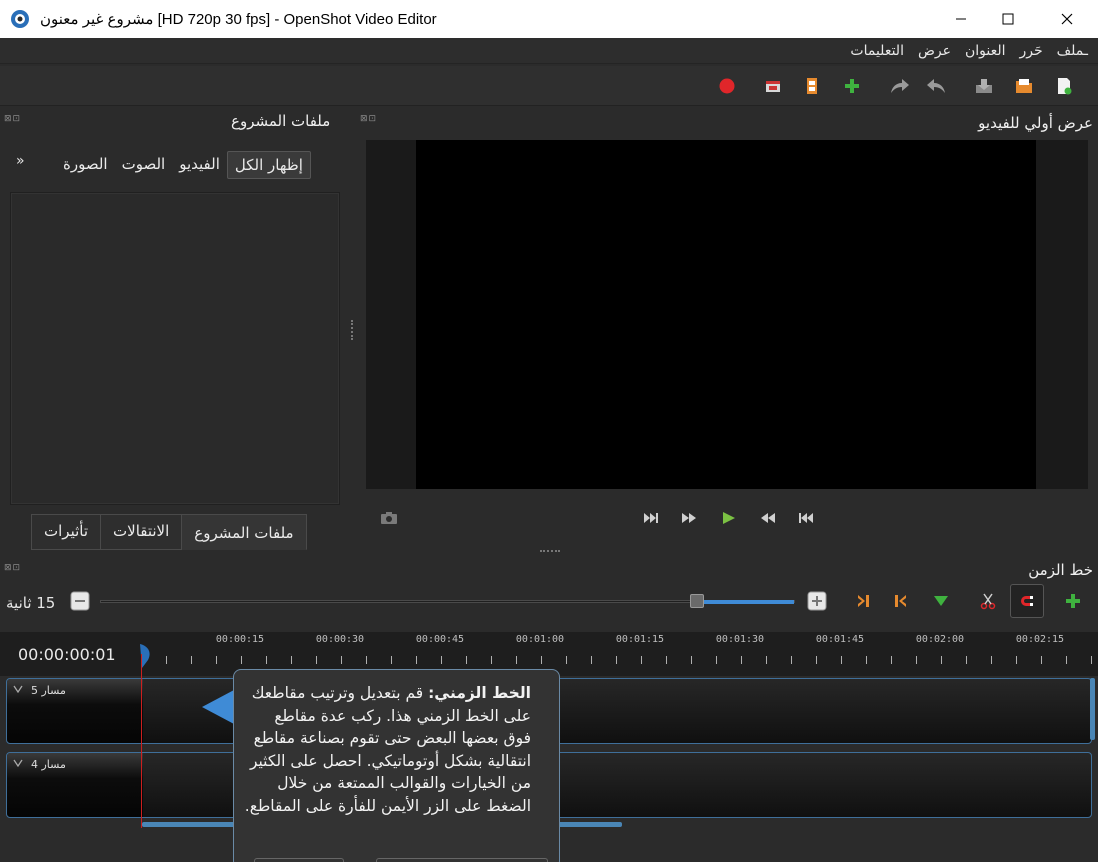 Image resolution: width=1098 pixels, height=862 pixels. Describe the element at coordinates (1092, 709) in the screenshot. I see `timeline-vertical-scrollbar` at that location.